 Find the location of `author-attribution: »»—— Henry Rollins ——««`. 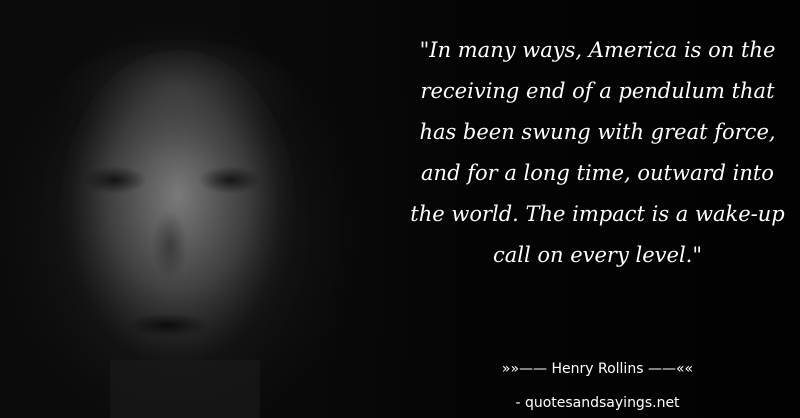

author-attribution: »»—— Henry Rollins ——«« is located at coordinates (597, 369).